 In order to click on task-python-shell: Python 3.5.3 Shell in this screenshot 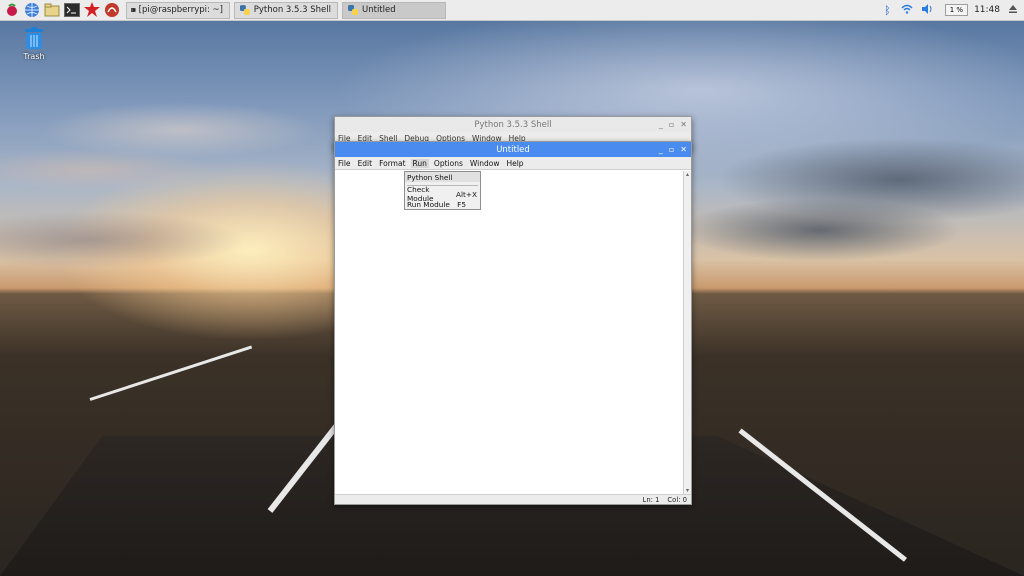, I will do `click(286, 10)`.